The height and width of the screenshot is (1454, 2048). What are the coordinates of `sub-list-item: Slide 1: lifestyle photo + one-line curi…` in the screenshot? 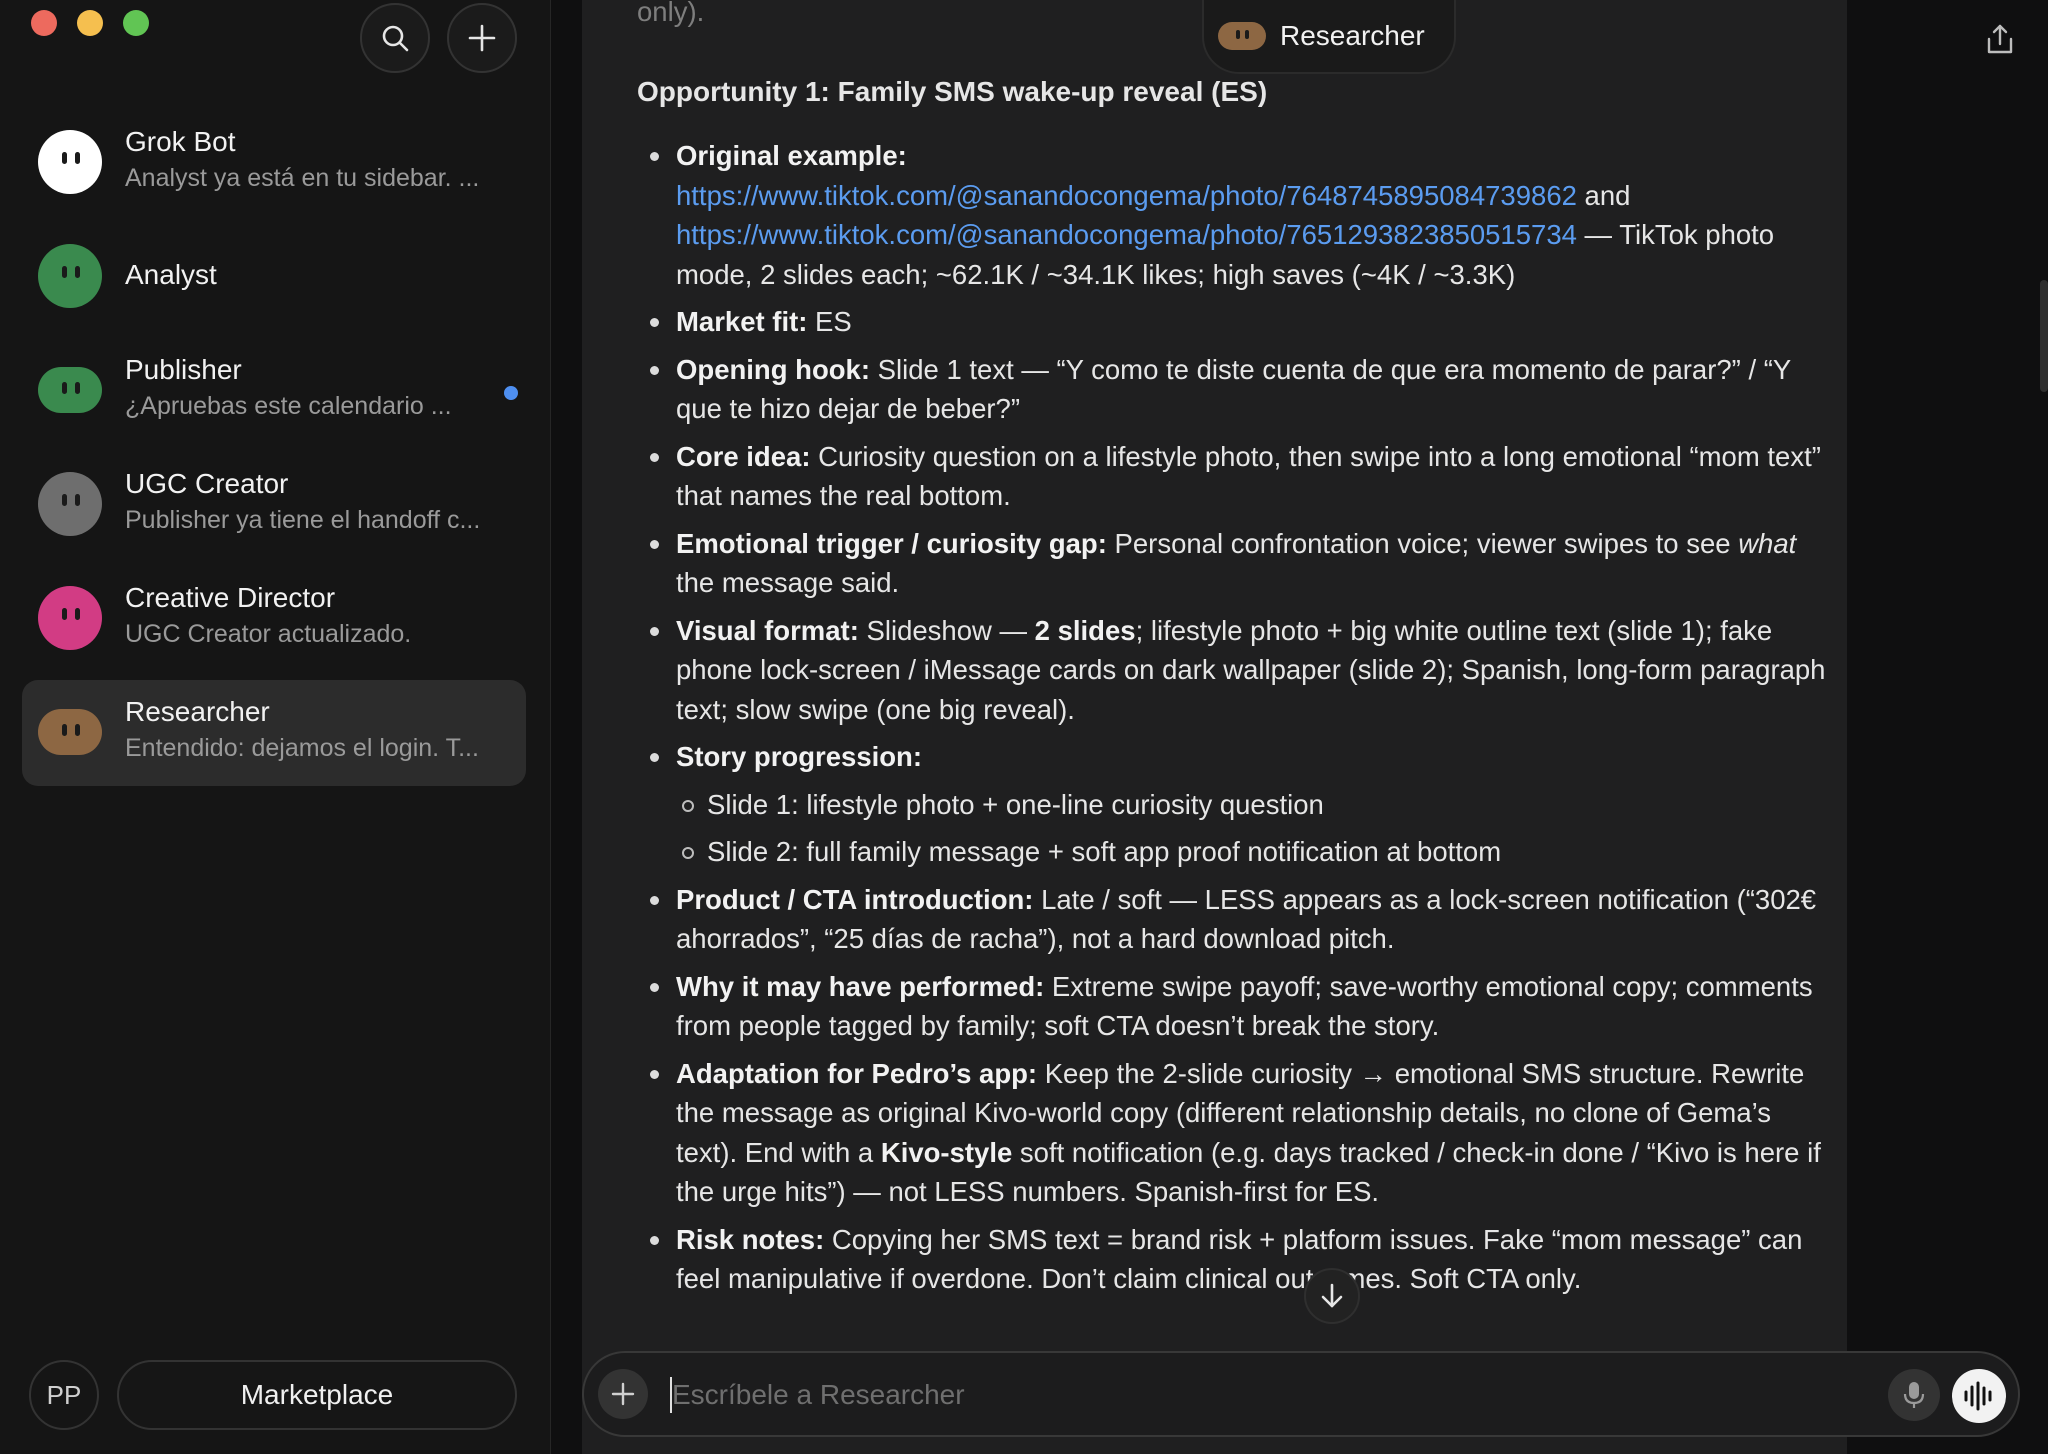 It's located at (1251, 805).